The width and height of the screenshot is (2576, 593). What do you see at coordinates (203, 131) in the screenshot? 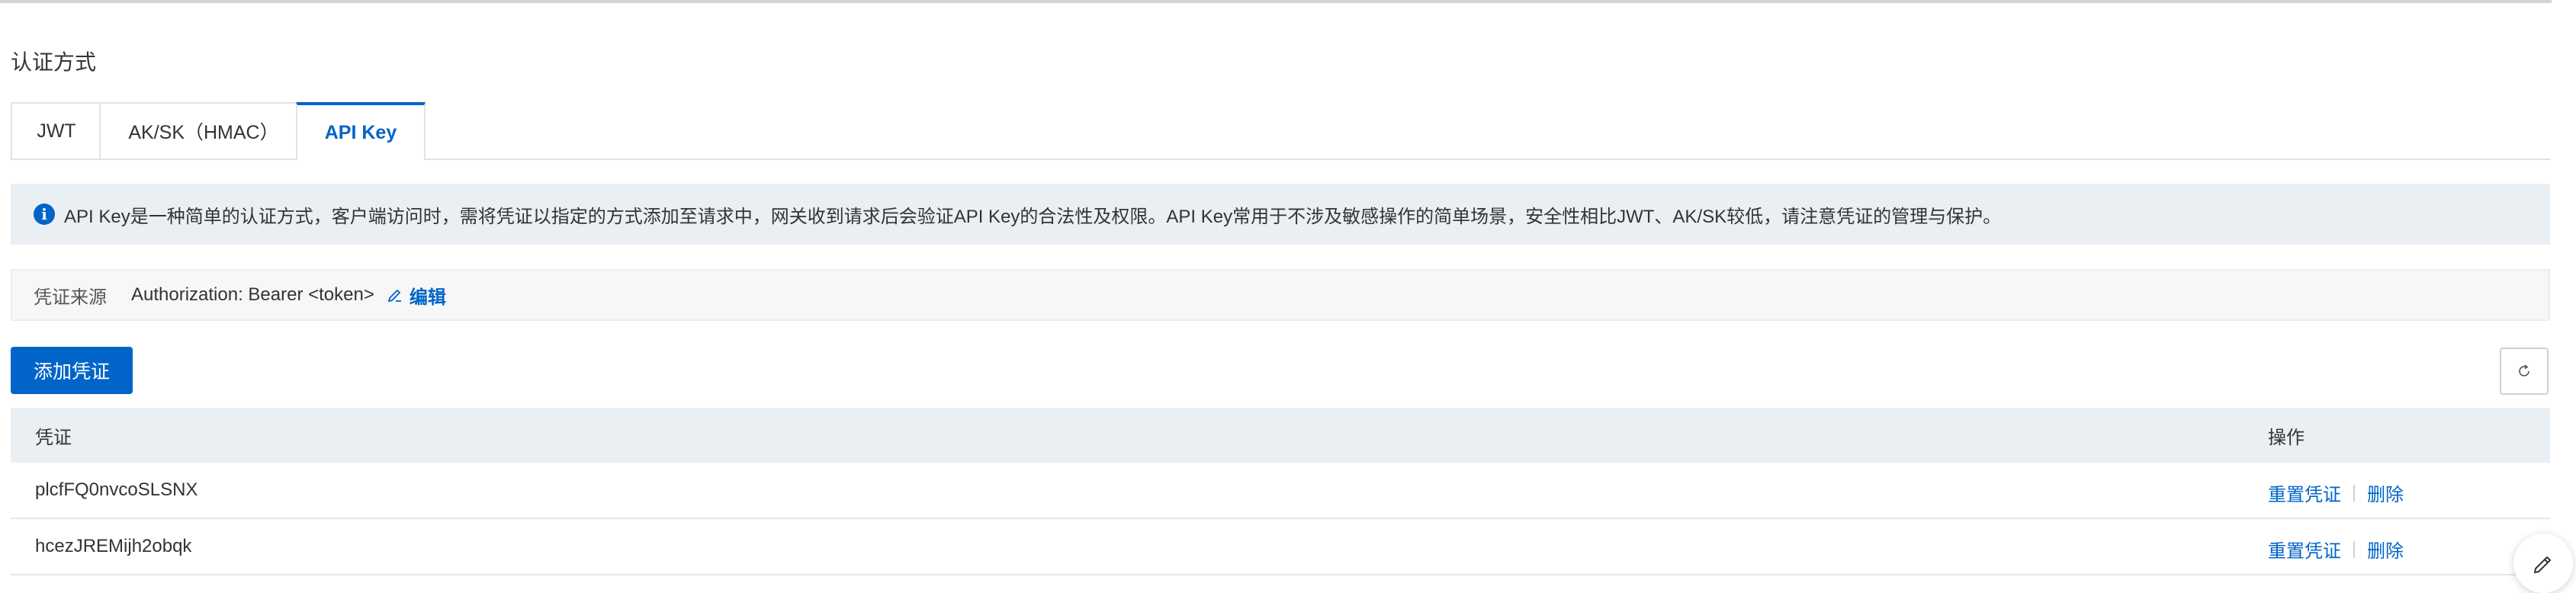
I see `tab-aksk-hmac: AK/SK（HMAC）` at bounding box center [203, 131].